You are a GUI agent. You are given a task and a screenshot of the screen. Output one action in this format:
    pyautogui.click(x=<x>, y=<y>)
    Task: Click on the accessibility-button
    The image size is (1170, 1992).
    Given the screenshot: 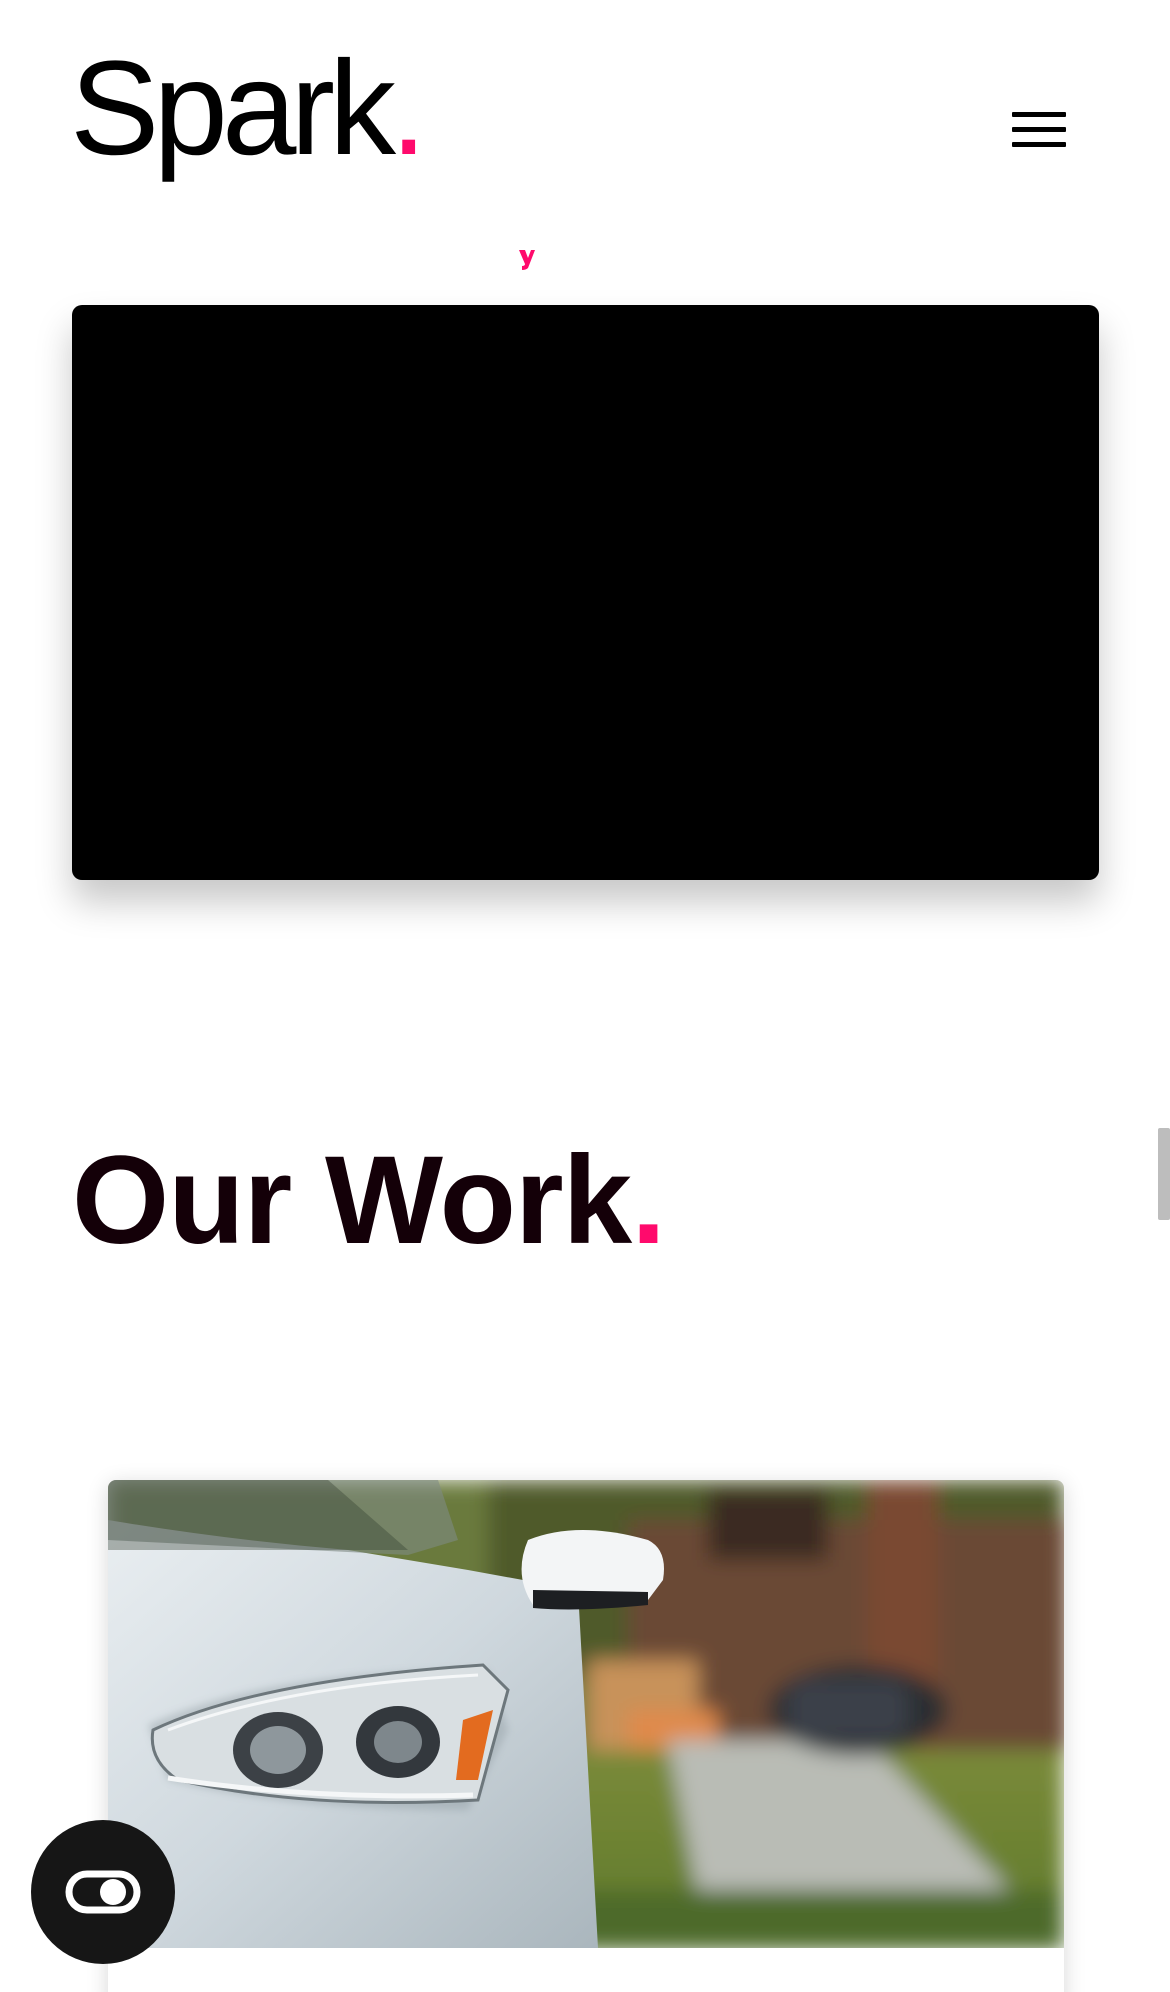 What is the action you would take?
    pyautogui.click(x=103, y=1892)
    